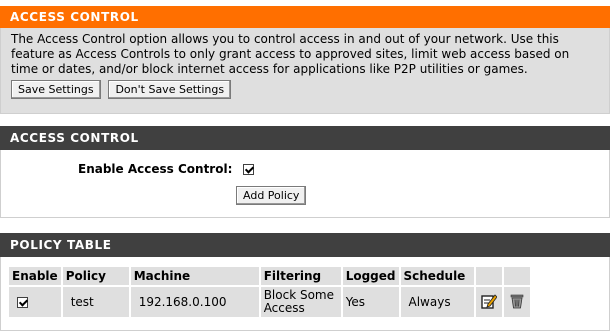 This screenshot has width=610, height=331. I want to click on policy-table-title: POLICY TABLE, so click(61, 245).